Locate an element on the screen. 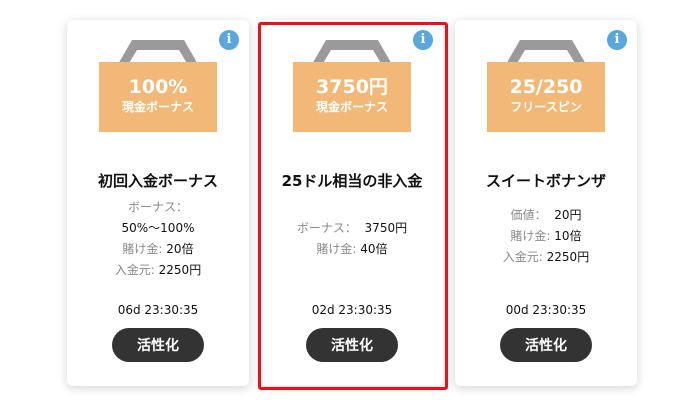 Image resolution: width=700 pixels, height=400 pixels. detail-row: 賭け金: 10倍 is located at coordinates (546, 236).